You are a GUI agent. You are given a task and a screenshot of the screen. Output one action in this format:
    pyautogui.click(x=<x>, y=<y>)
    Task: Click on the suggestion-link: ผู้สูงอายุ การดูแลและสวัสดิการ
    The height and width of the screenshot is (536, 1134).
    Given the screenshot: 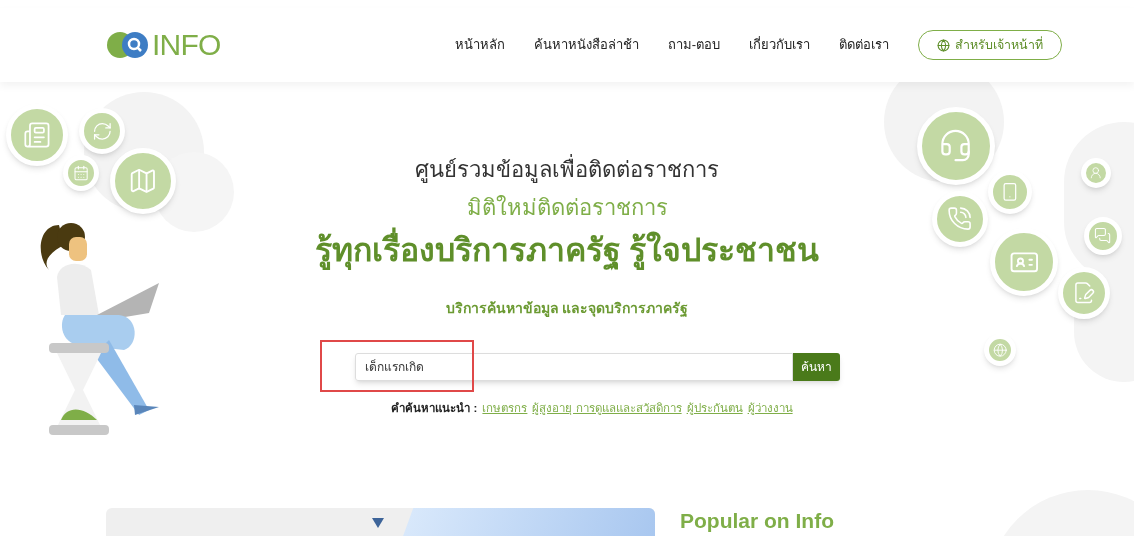 What is the action you would take?
    pyautogui.click(x=607, y=409)
    